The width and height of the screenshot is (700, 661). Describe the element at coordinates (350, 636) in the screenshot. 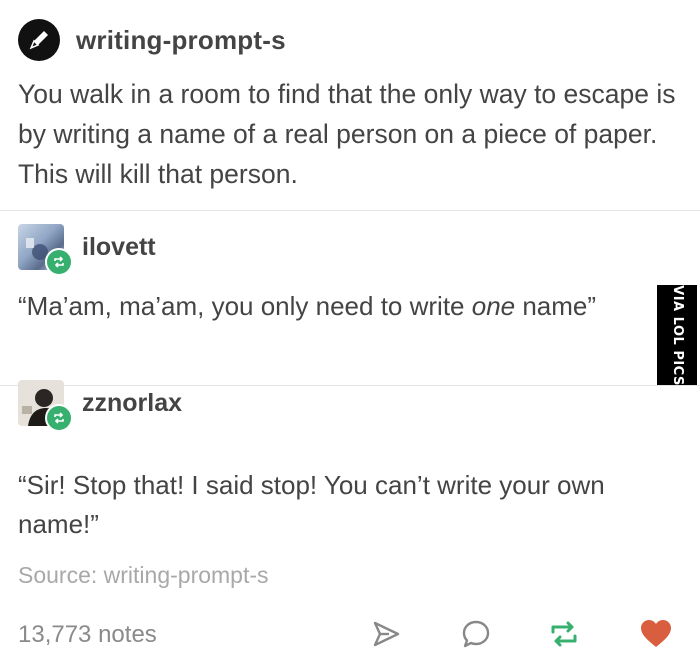

I see `post-footer: 13,773 notes` at that location.